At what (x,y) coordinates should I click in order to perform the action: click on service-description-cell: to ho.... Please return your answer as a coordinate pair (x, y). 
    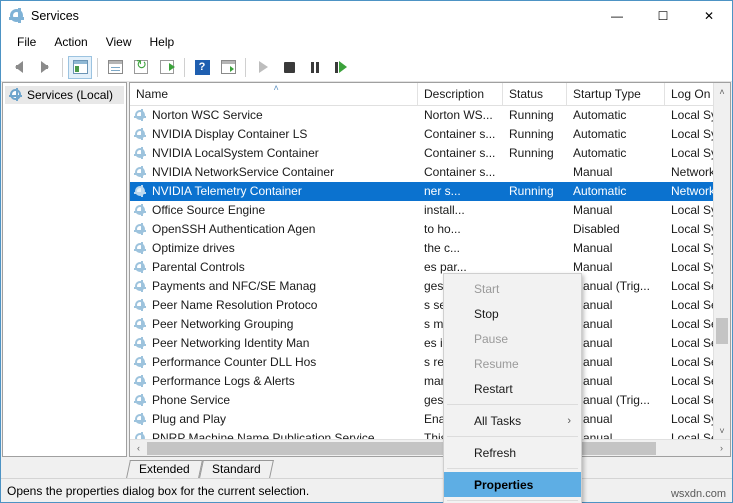
    Looking at the image, I should click on (442, 229).